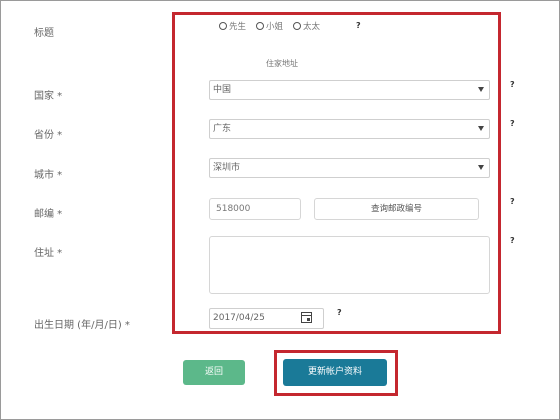 The image size is (560, 420). Describe the element at coordinates (238, 27) in the screenshot. I see `radio-mr-label: 先生` at that location.